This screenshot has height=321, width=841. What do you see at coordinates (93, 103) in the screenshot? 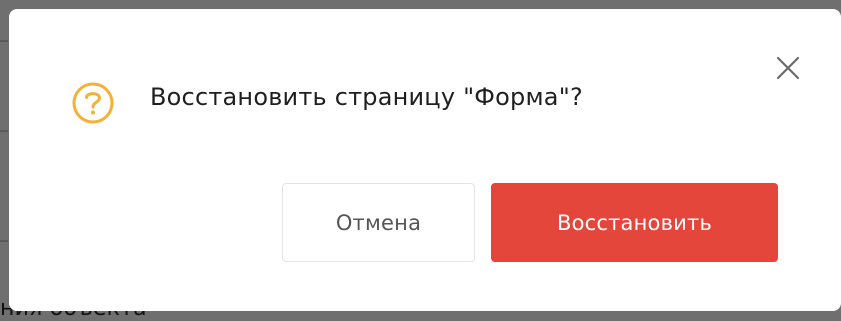
I see `question-circle-icon` at bounding box center [93, 103].